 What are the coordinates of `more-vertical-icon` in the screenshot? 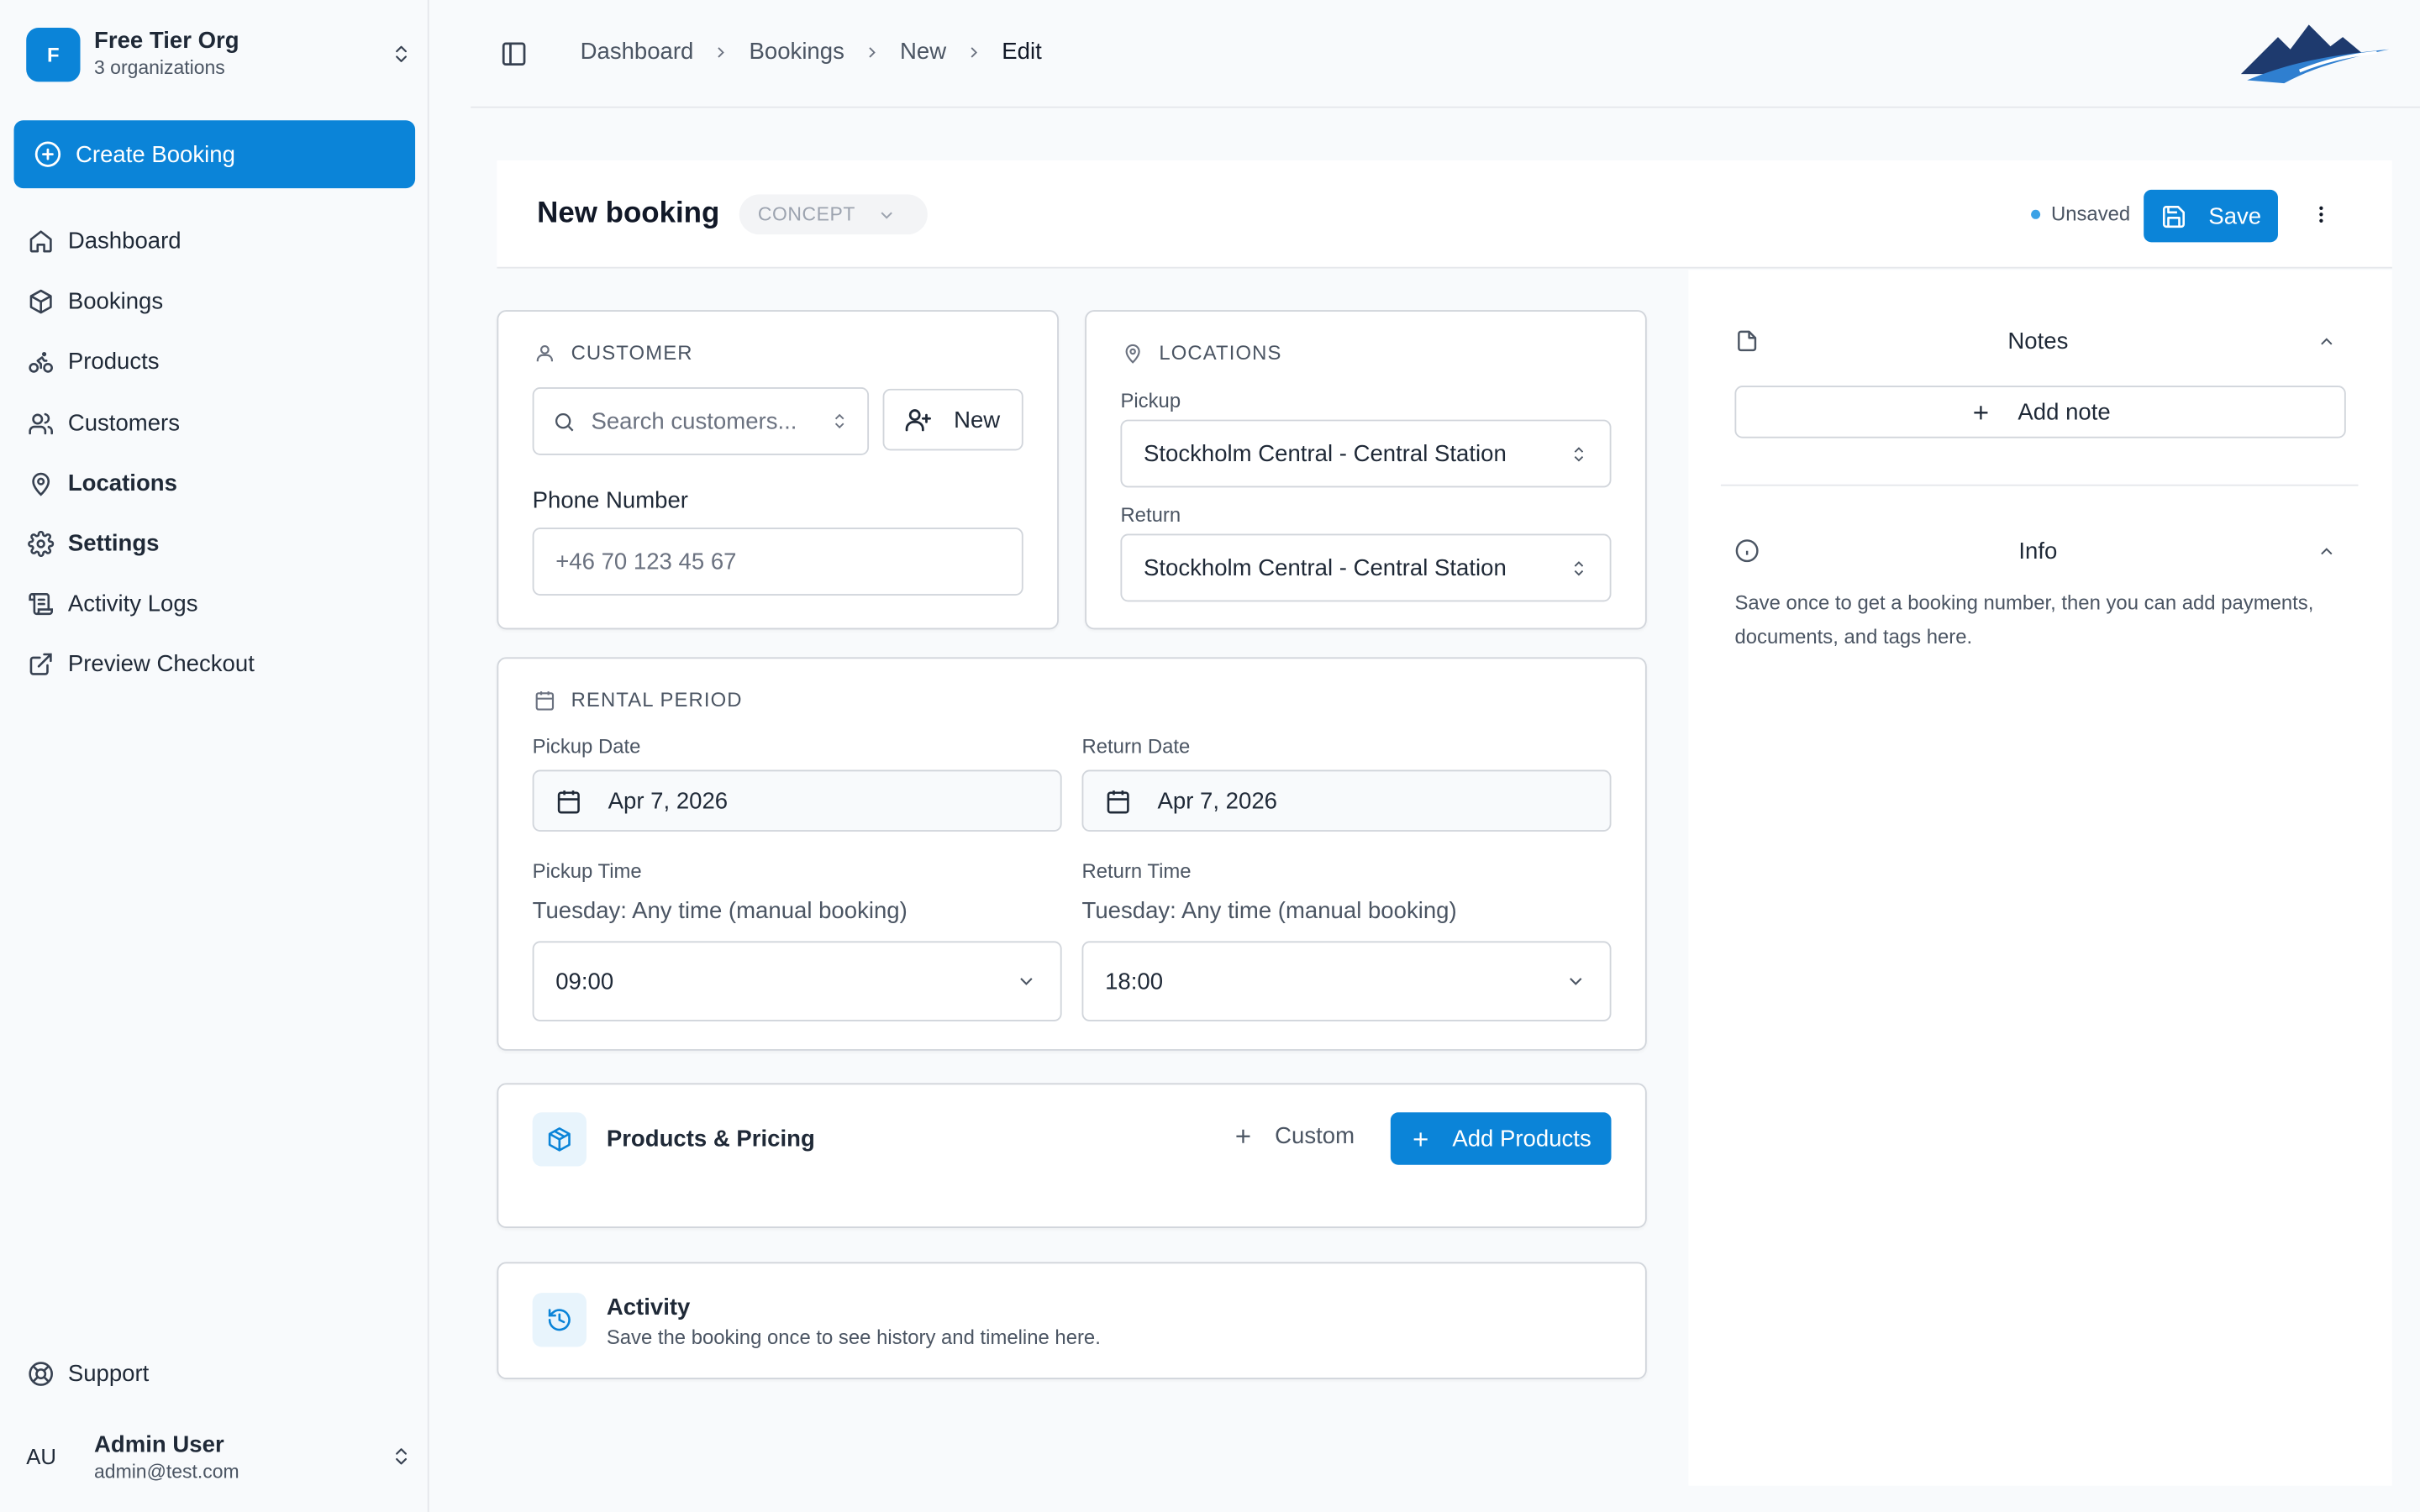 It's located at (2322, 214).